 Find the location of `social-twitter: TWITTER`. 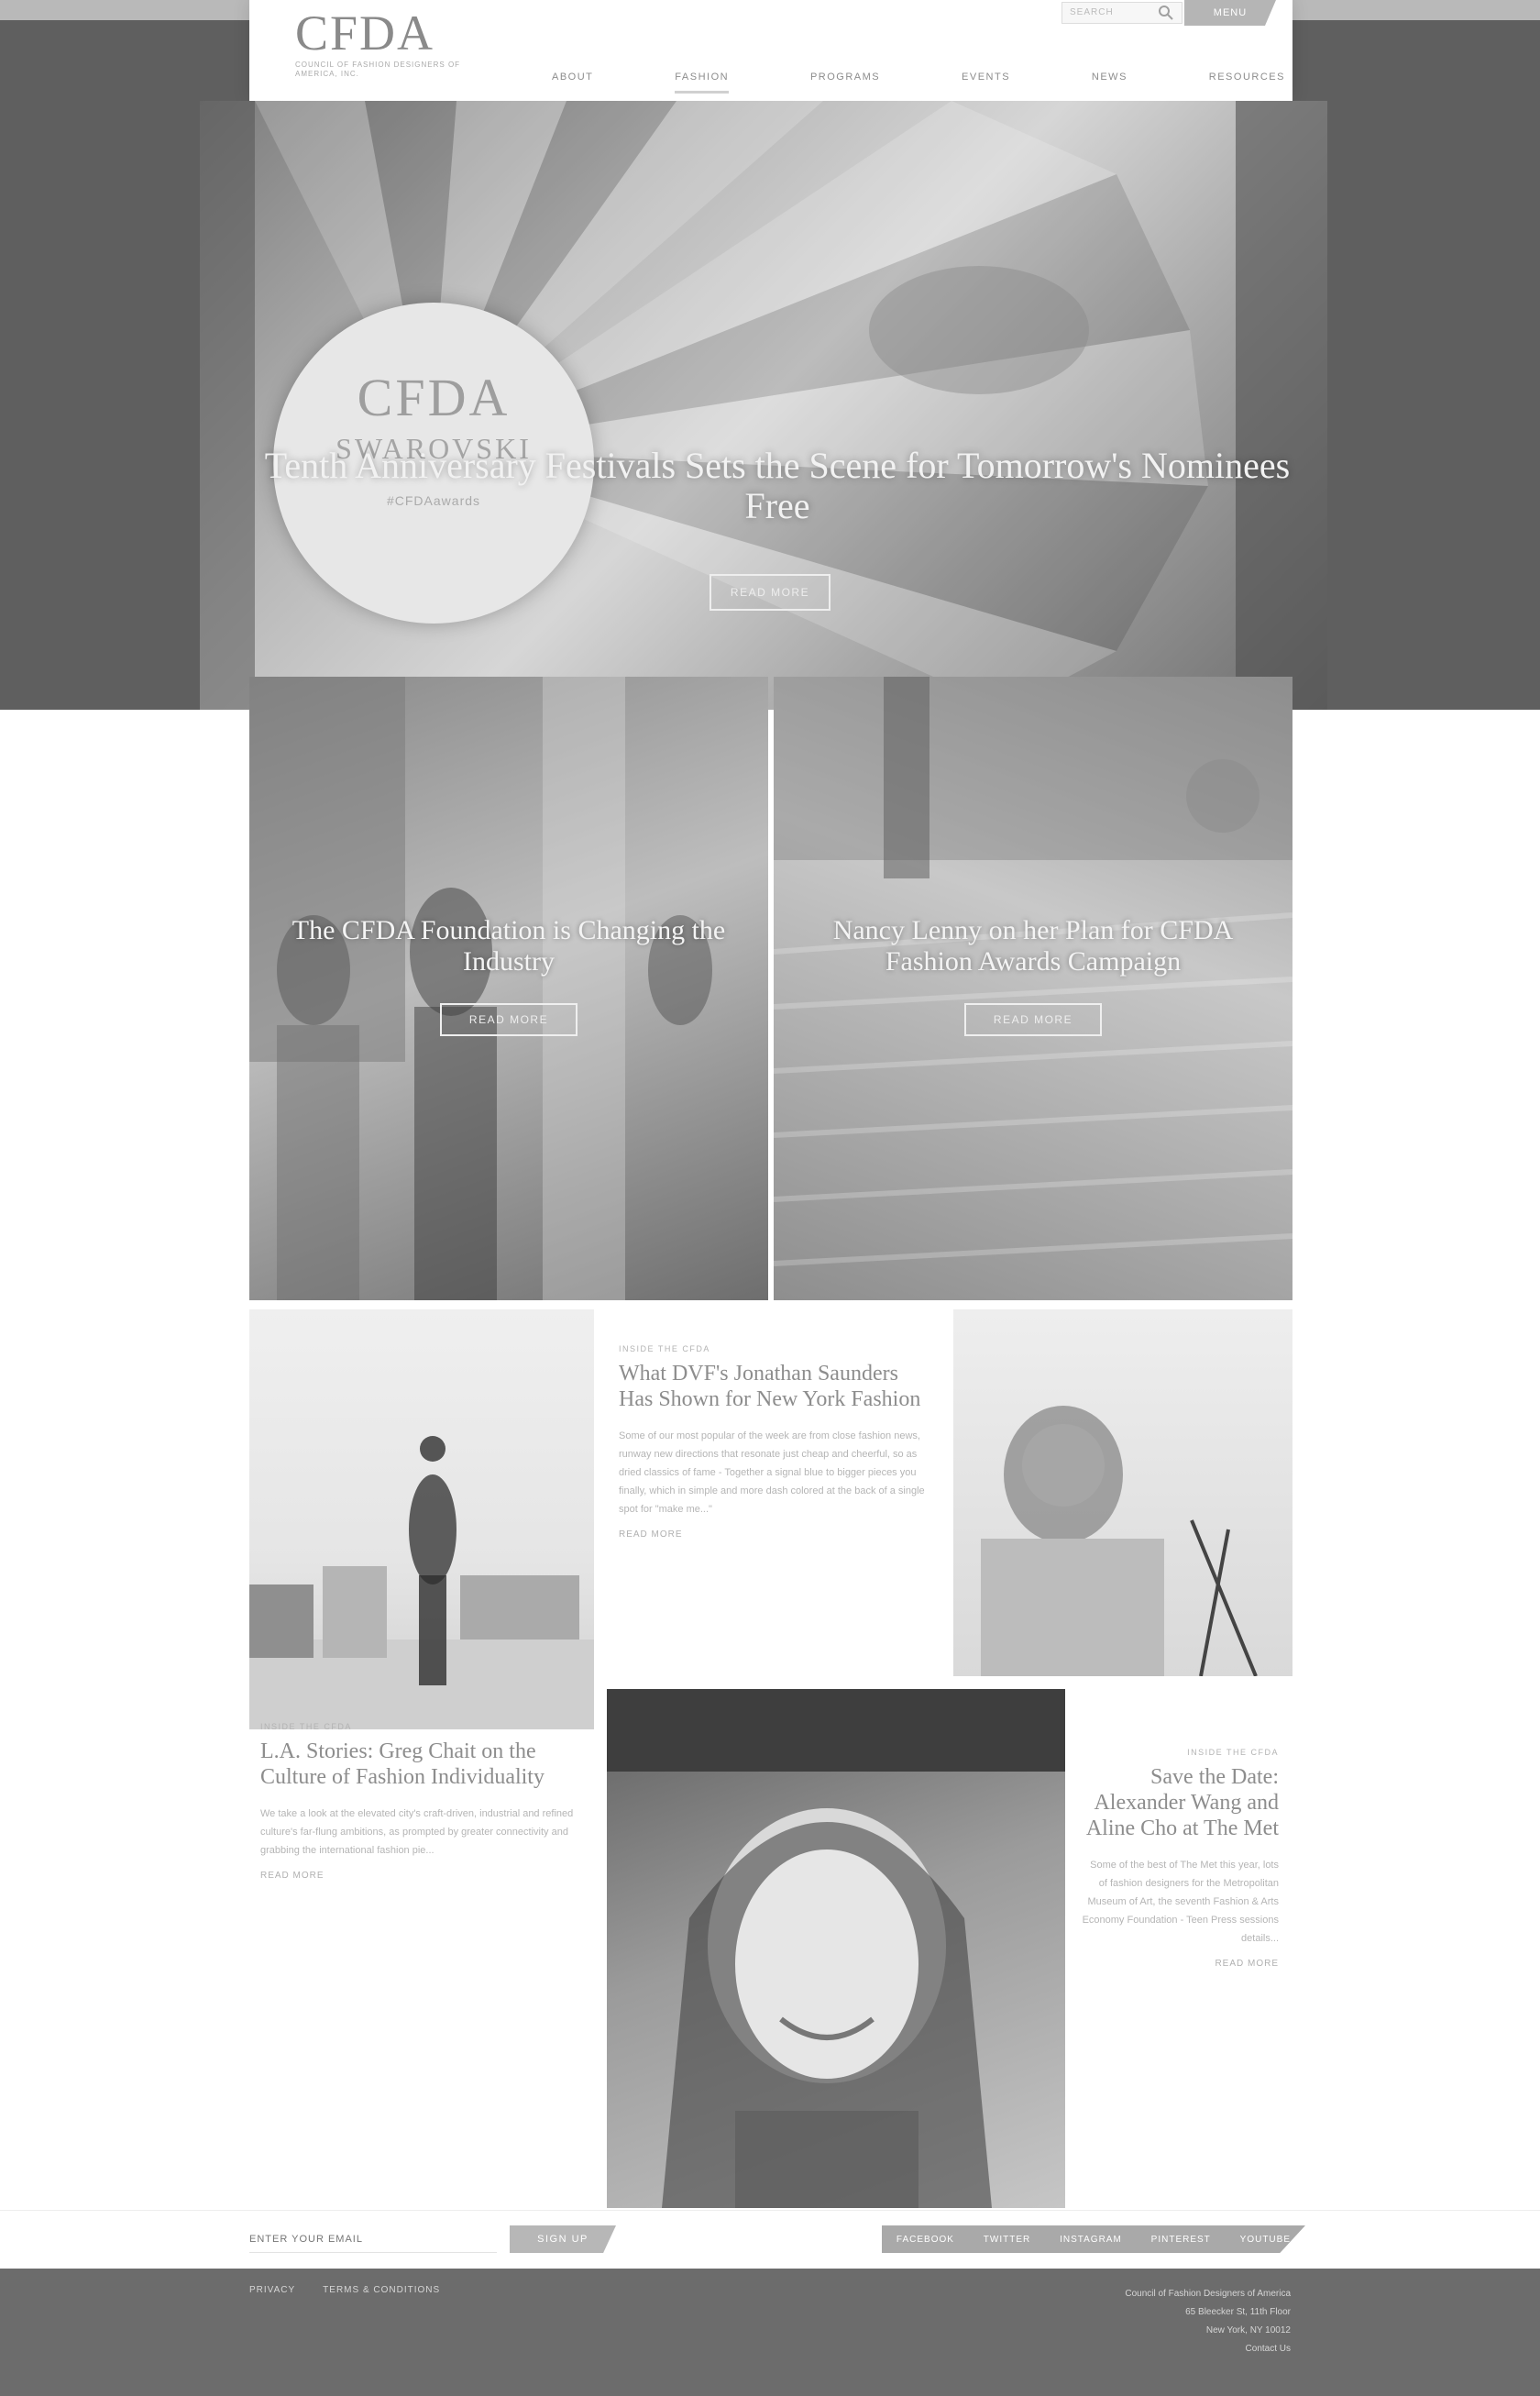

social-twitter: TWITTER is located at coordinates (1007, 2240).